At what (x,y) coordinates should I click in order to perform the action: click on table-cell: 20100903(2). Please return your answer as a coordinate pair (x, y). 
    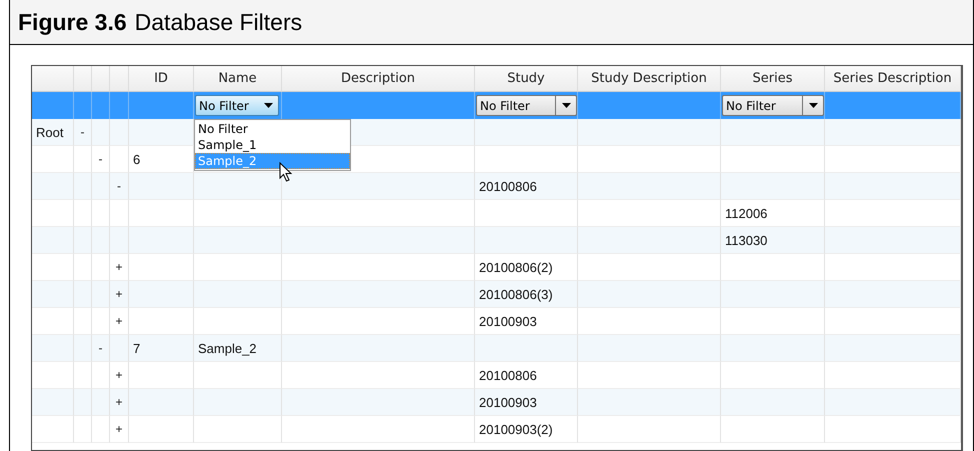
    Looking at the image, I should click on (526, 429).